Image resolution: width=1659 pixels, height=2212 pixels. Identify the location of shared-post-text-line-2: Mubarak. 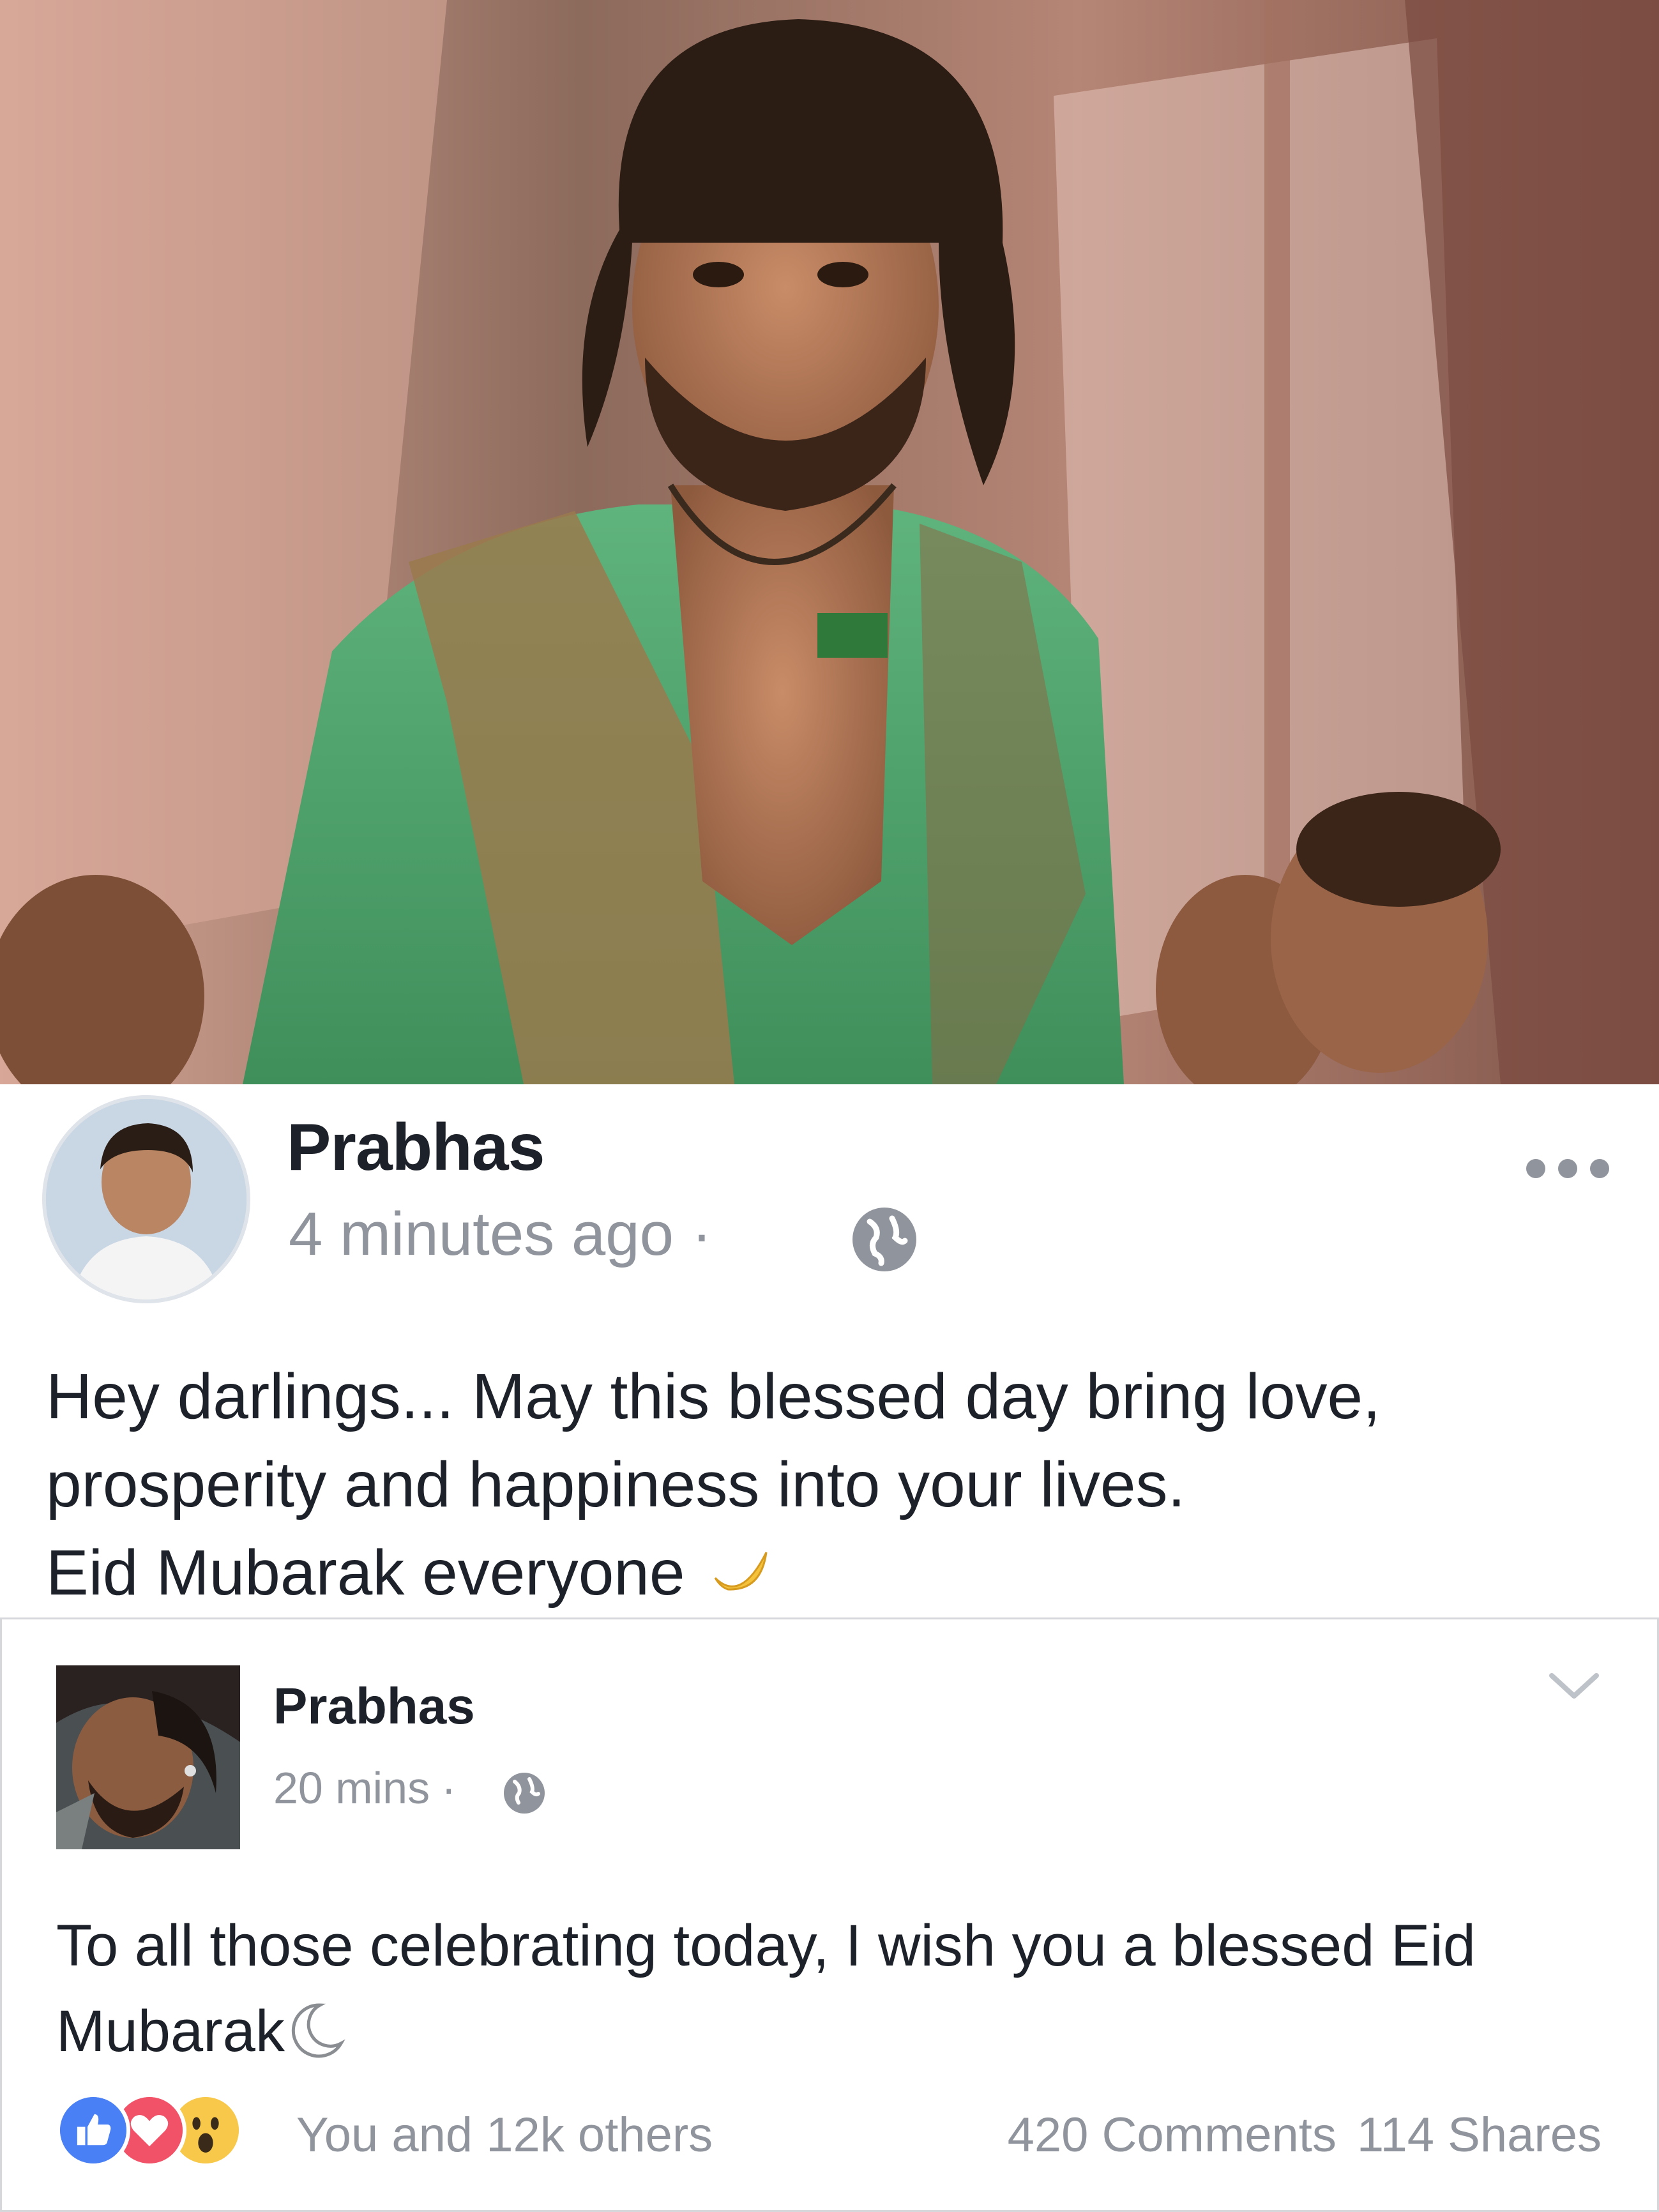
(170, 2032).